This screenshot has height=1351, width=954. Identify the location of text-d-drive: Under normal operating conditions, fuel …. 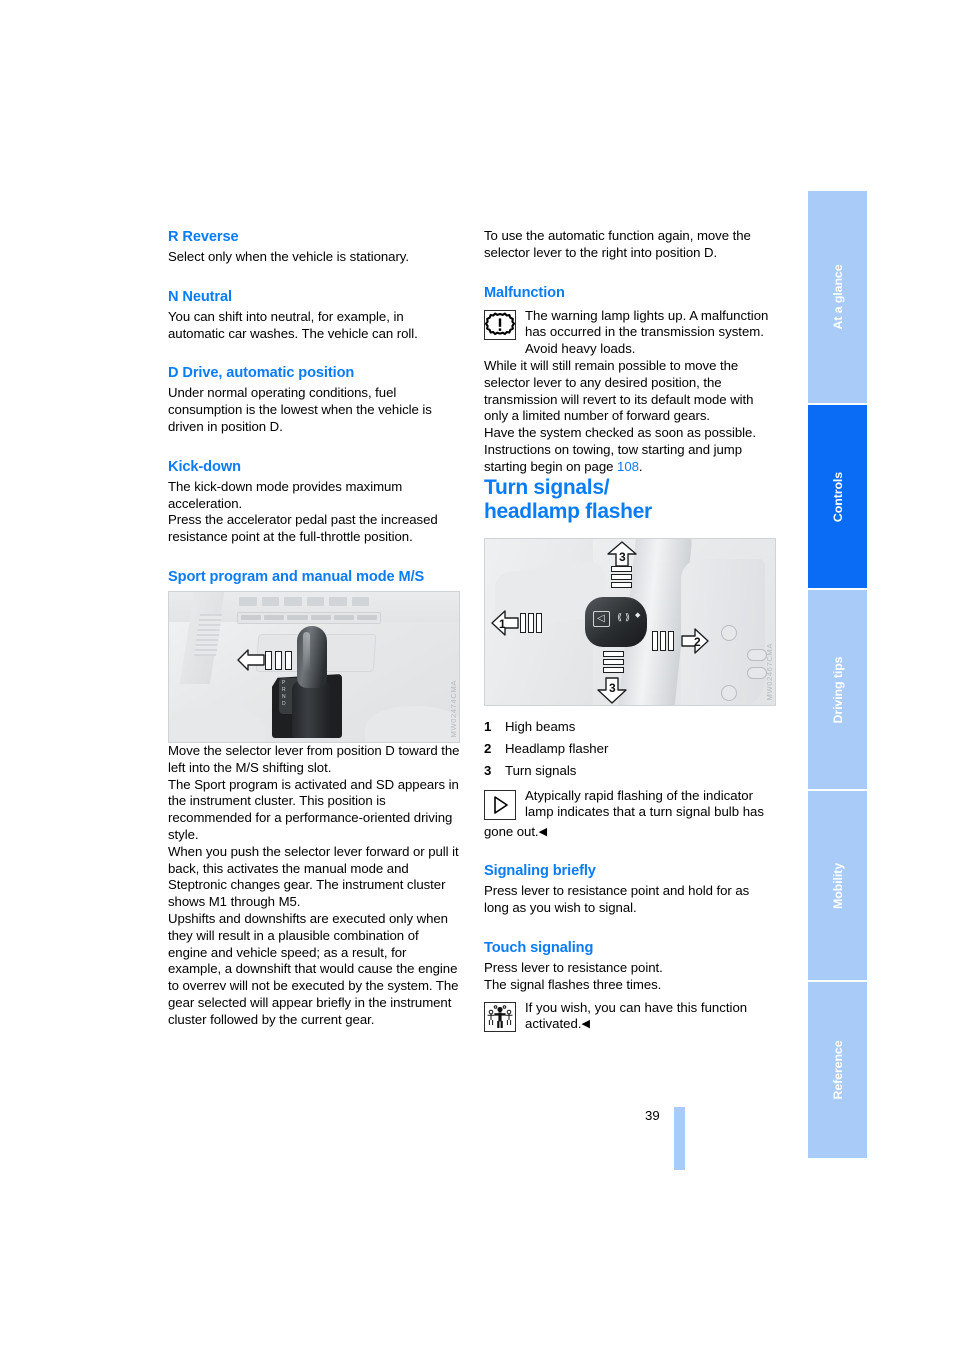
(300, 409).